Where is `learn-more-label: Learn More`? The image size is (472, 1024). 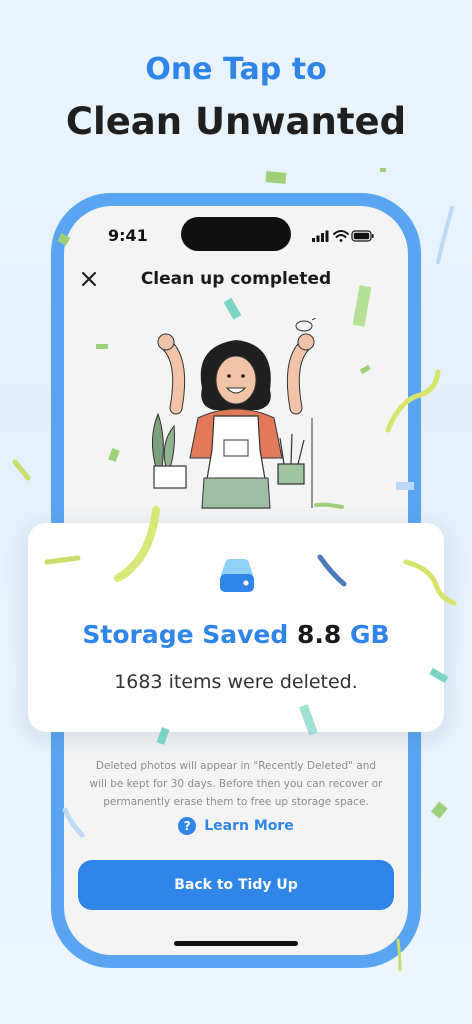
learn-more-label: Learn More is located at coordinates (249, 826).